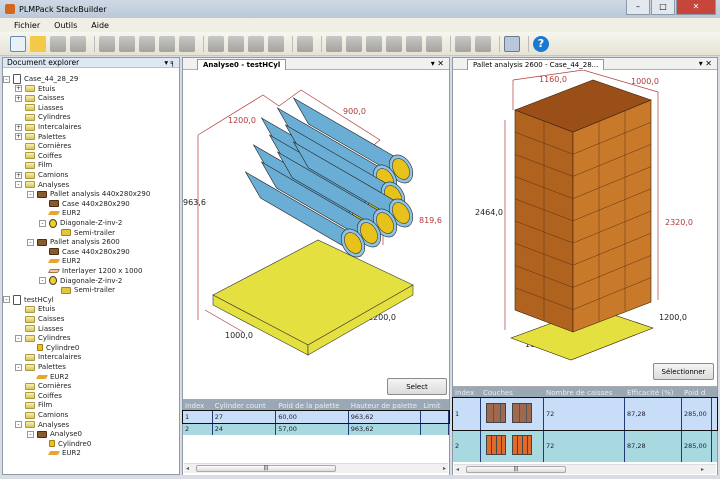  I want to click on cylinder-analysis-icon, so click(374, 43).